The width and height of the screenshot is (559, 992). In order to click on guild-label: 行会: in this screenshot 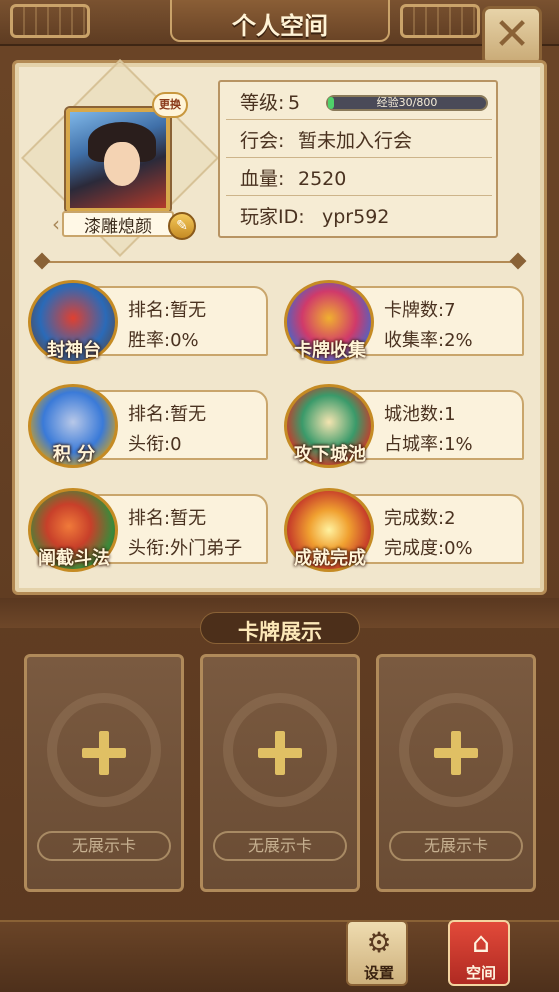, I will do `click(262, 141)`.